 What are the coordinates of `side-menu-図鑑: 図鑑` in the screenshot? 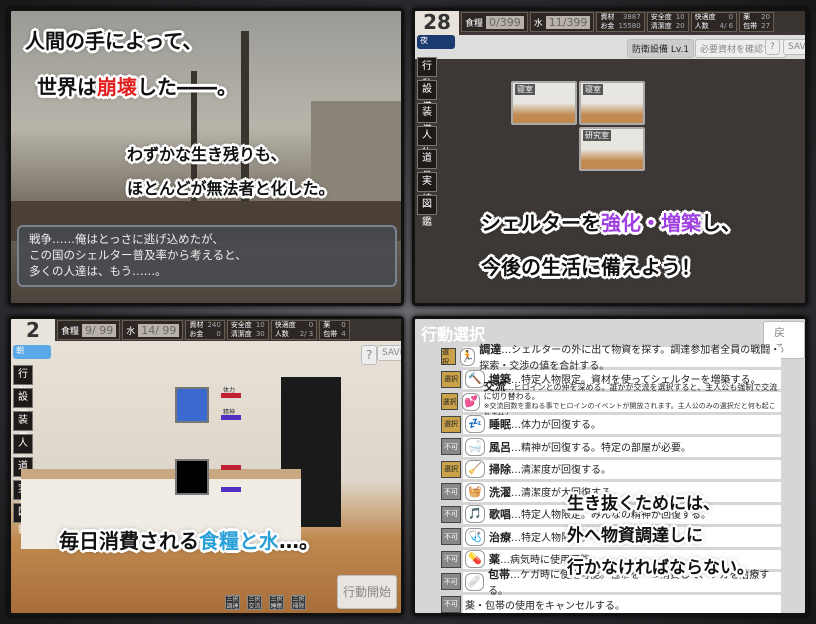 It's located at (427, 211).